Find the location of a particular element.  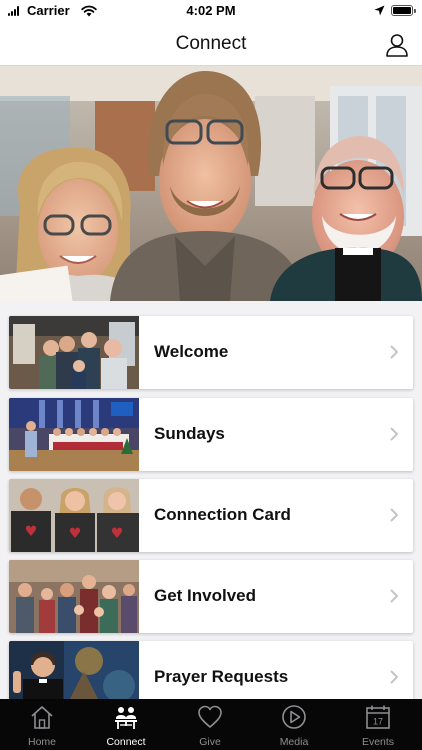

battery-icon is located at coordinates (403, 10).